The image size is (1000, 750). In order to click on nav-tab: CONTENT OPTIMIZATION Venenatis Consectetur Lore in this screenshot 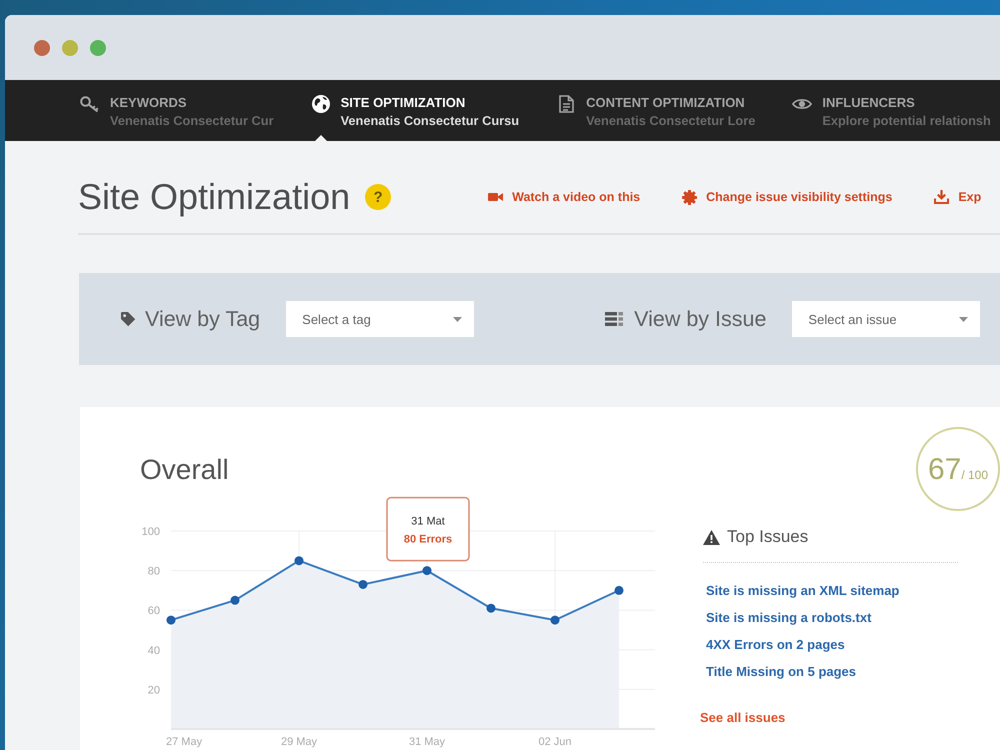, I will do `click(656, 110)`.